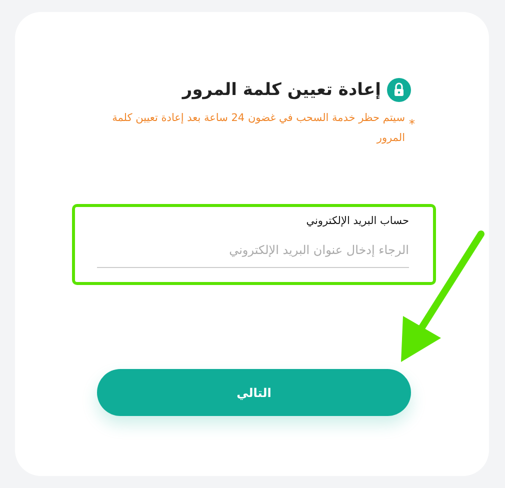  I want to click on warning-text: سيتم حظر خدمة السحب في غضون 24 ساعة بعد إعادة تعيين كلمة المرور, so click(258, 128).